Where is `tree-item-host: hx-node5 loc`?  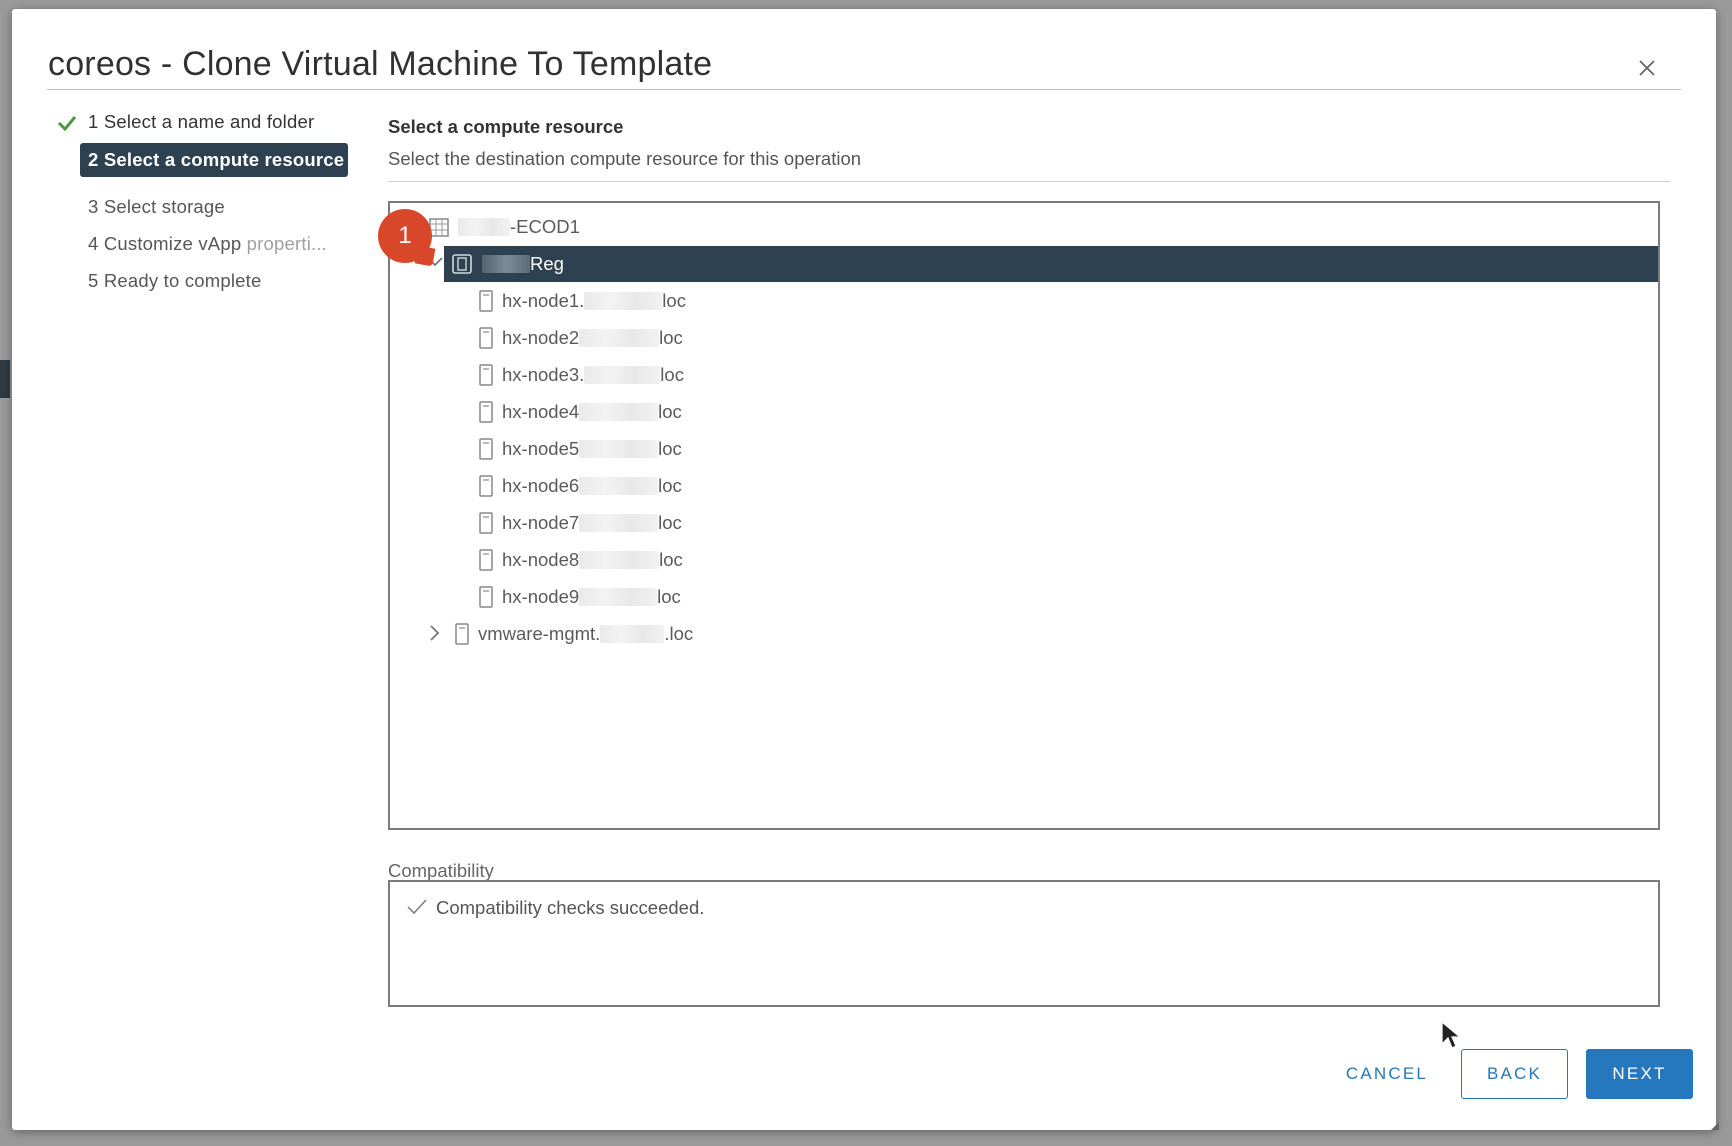 tree-item-host: hx-node5 loc is located at coordinates (580, 449).